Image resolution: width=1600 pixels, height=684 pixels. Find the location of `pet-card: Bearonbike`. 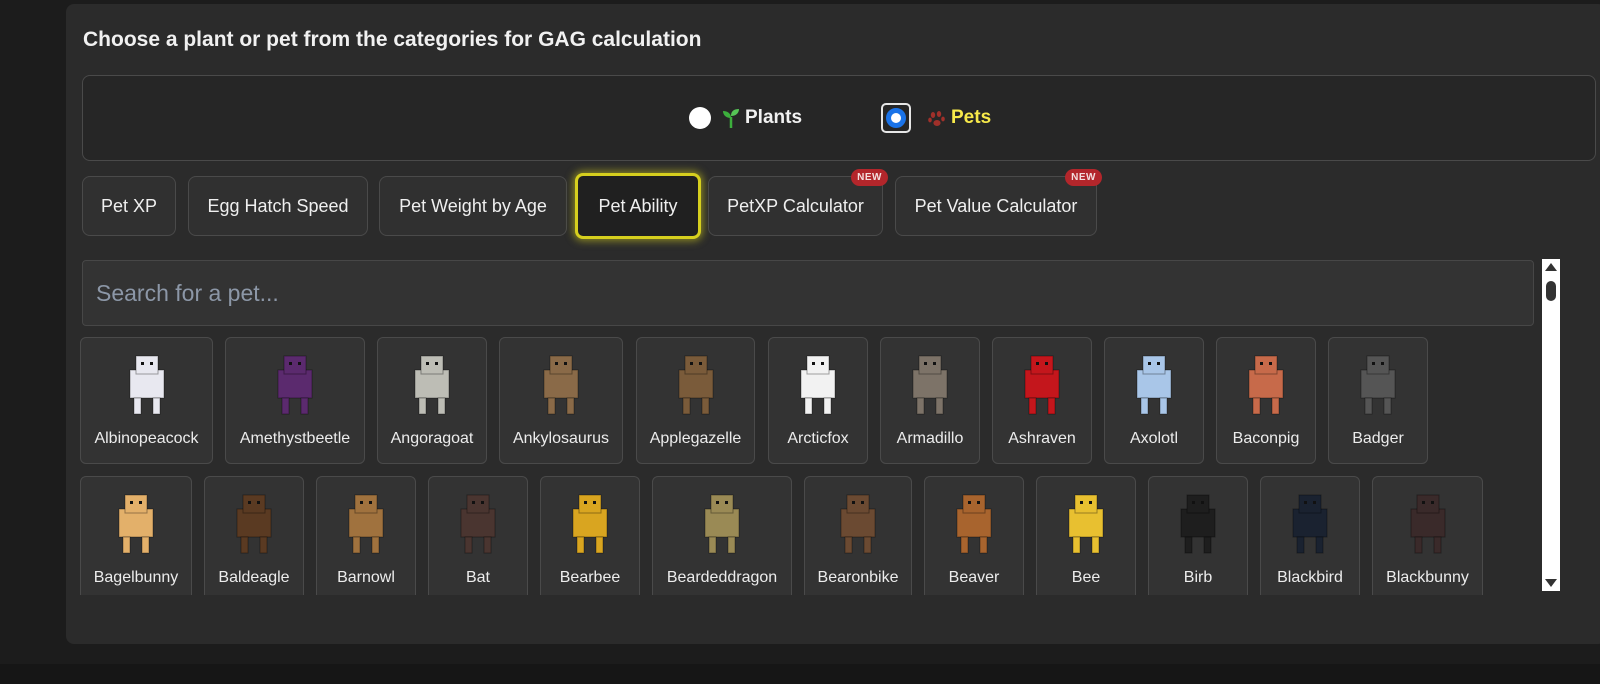

pet-card: Bearonbike is located at coordinates (858, 535).